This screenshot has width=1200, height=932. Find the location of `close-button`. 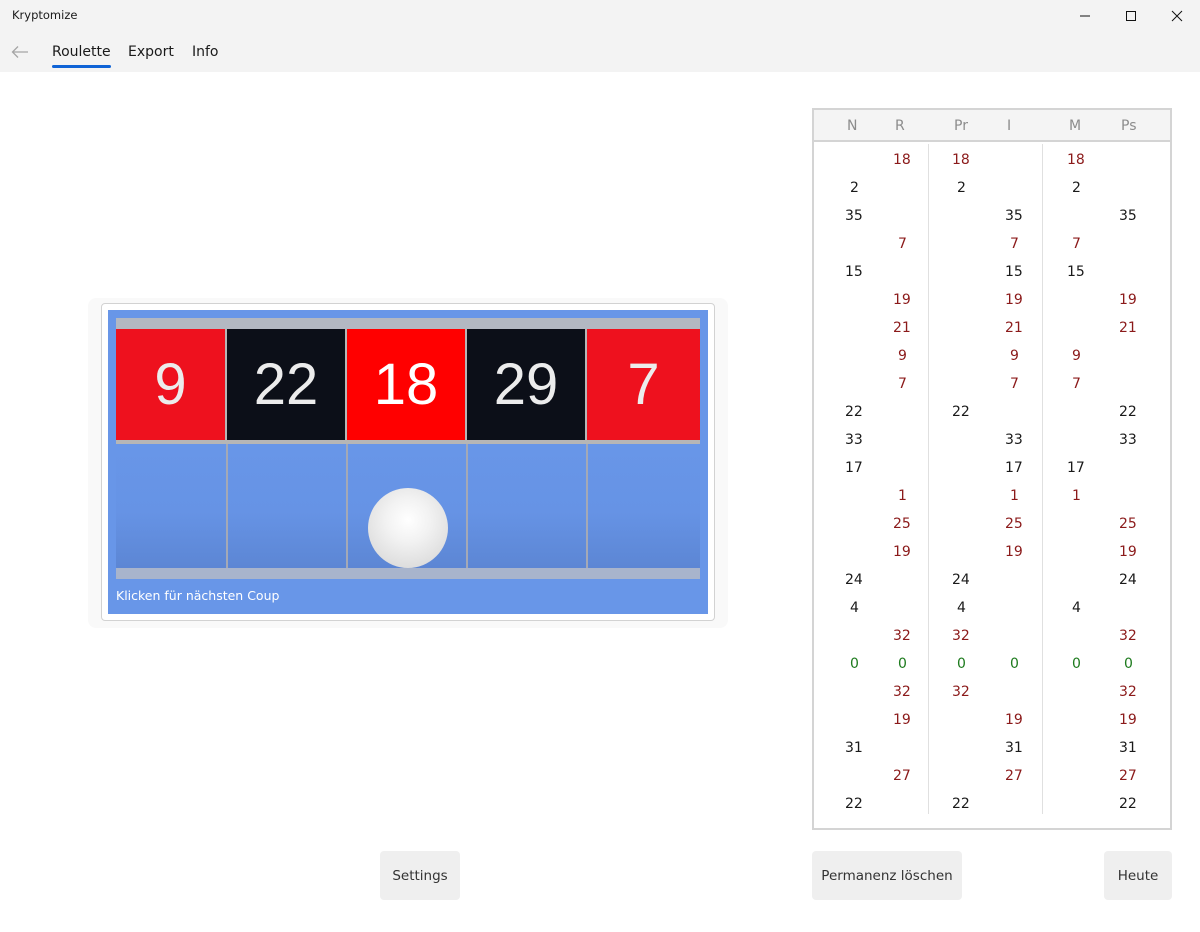

close-button is located at coordinates (1177, 16).